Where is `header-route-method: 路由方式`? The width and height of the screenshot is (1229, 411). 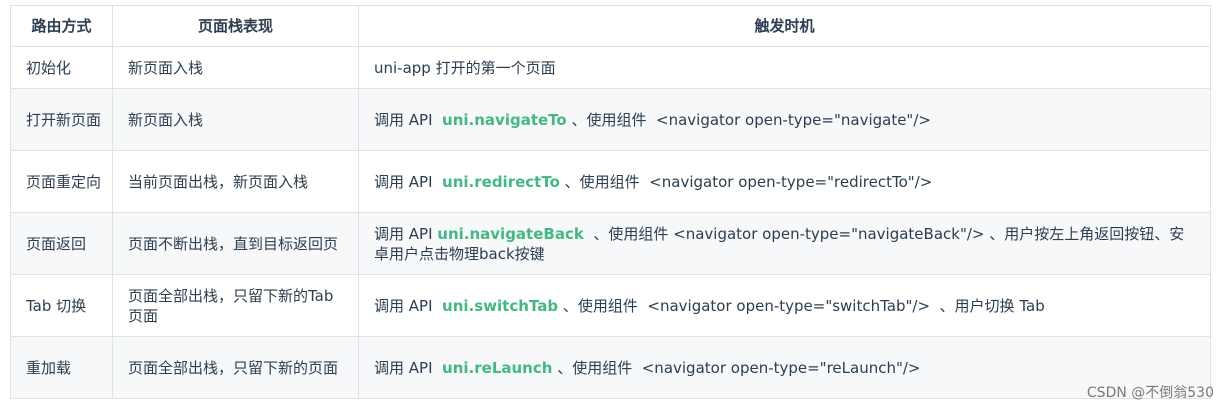 header-route-method: 路由方式 is located at coordinates (61, 26).